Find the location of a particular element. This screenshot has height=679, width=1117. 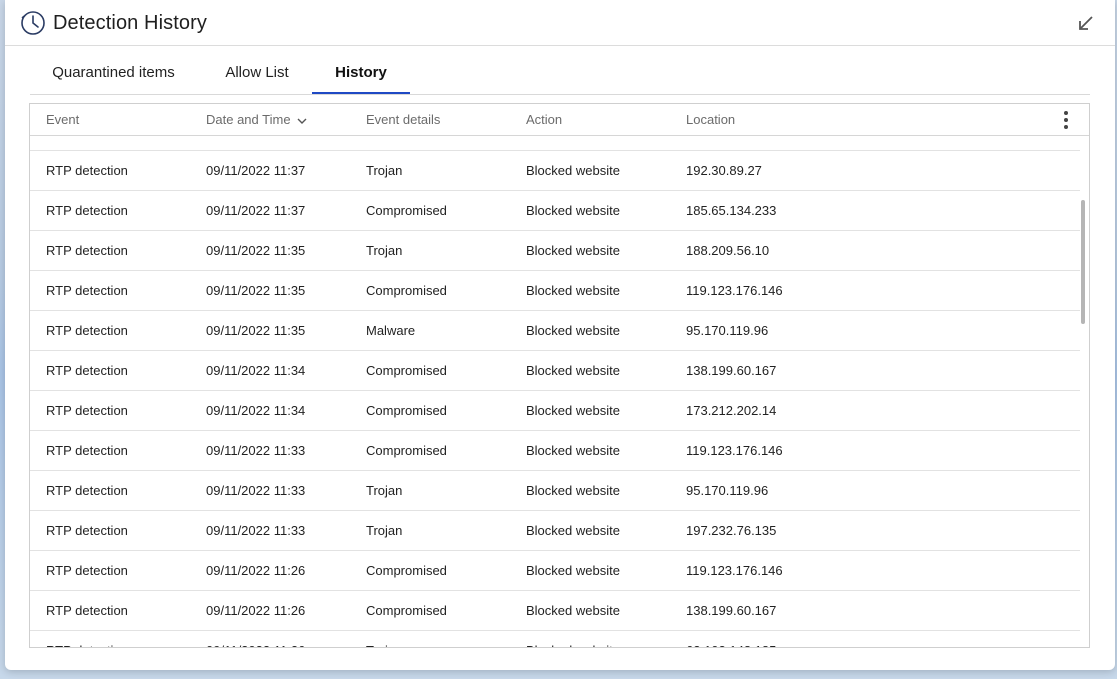

cell-location: 192.30.89.27 is located at coordinates (724, 170).